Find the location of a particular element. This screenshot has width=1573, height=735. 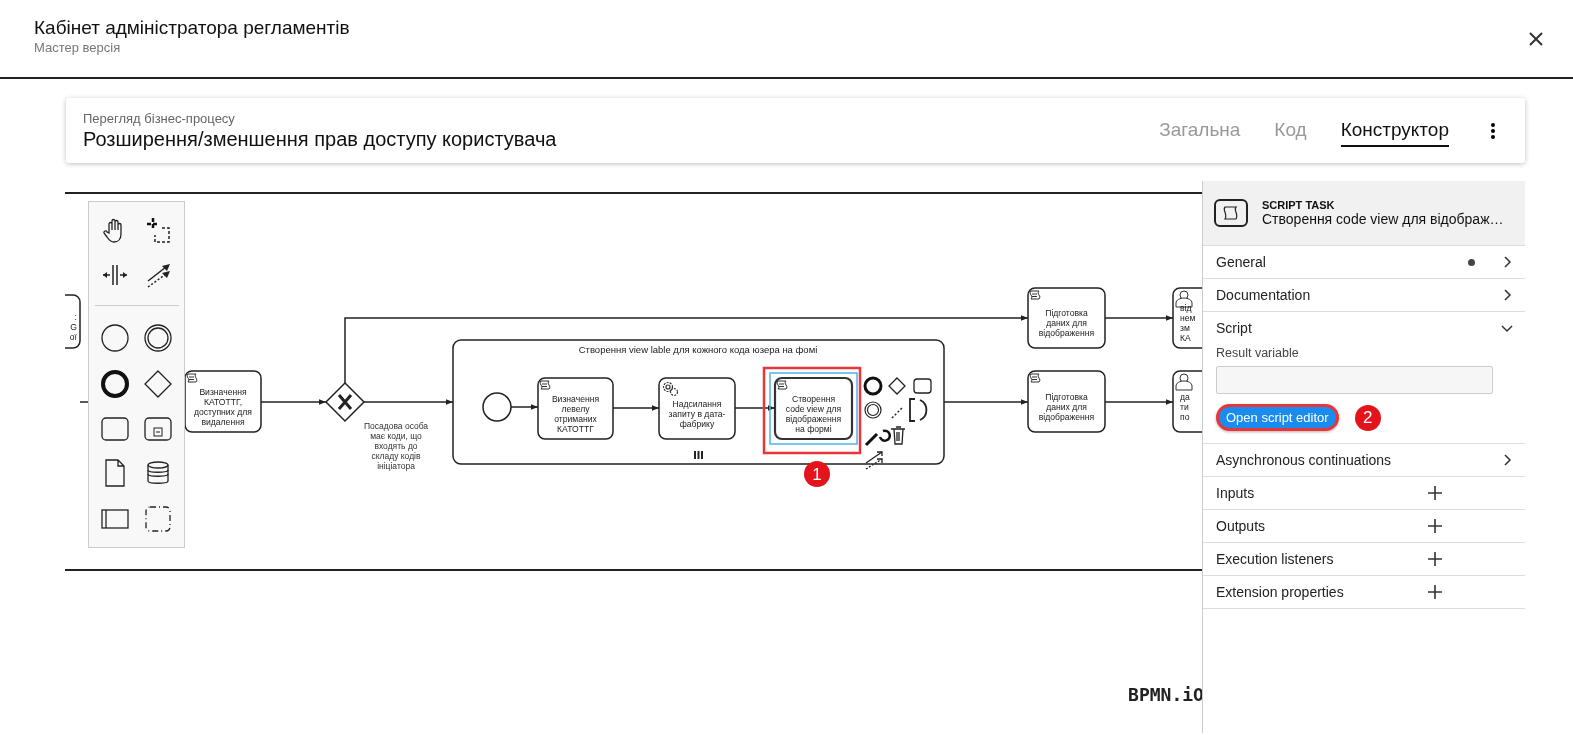

tab: Конструктор is located at coordinates (1394, 130).